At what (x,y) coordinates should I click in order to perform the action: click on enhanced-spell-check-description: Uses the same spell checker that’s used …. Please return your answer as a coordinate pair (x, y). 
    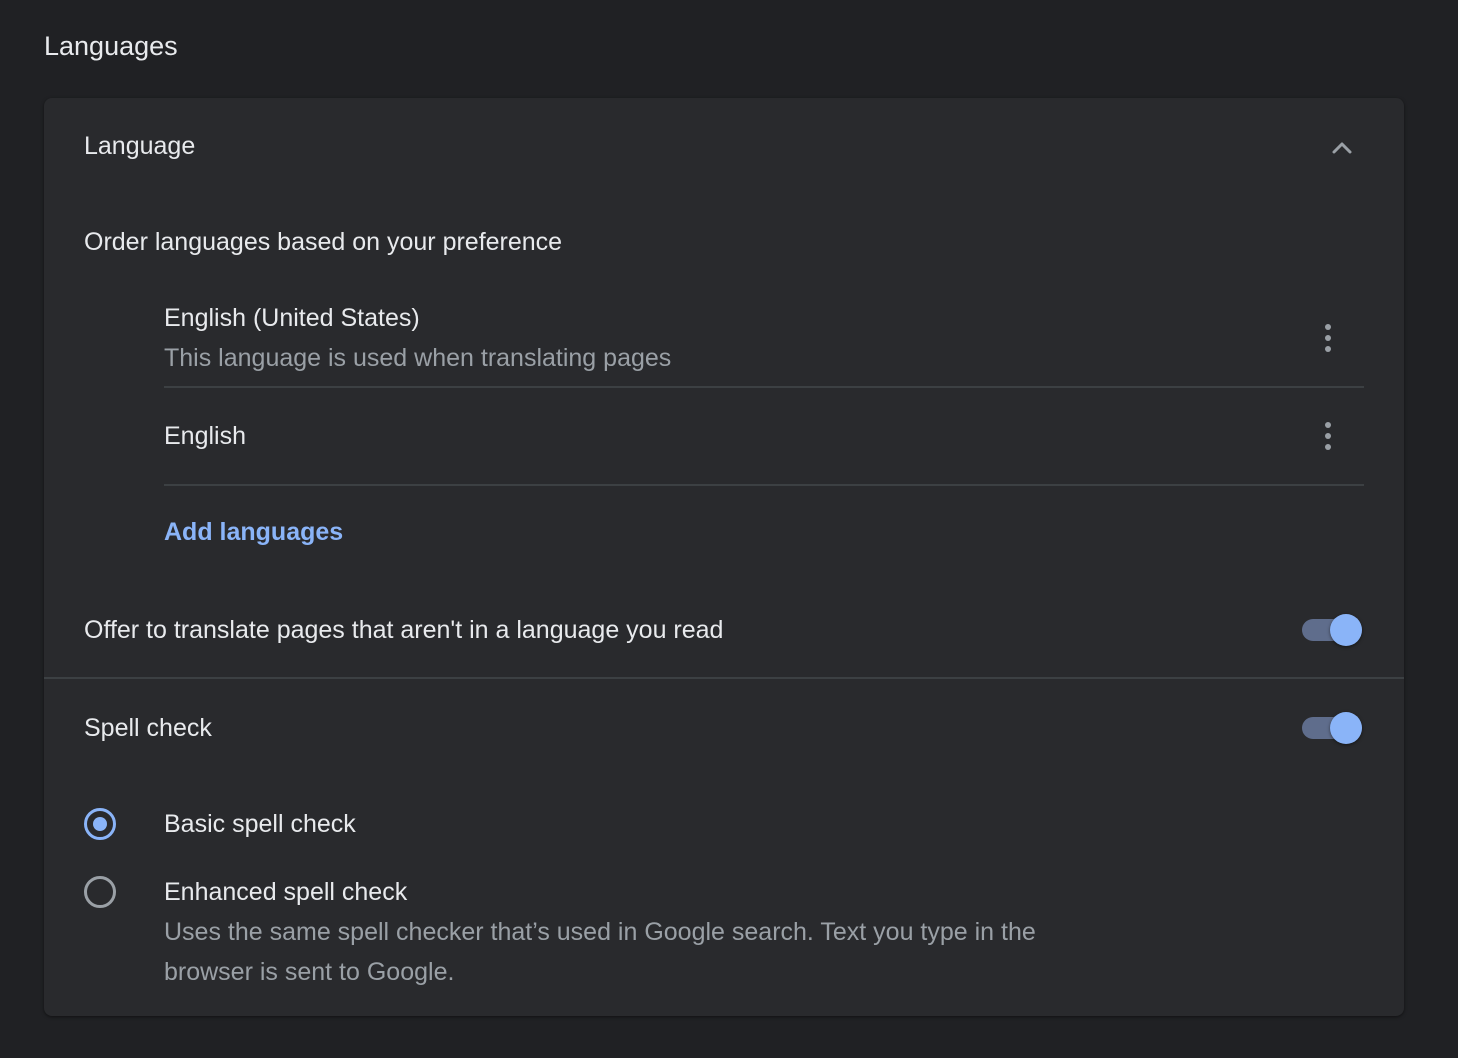
    Looking at the image, I should click on (600, 932).